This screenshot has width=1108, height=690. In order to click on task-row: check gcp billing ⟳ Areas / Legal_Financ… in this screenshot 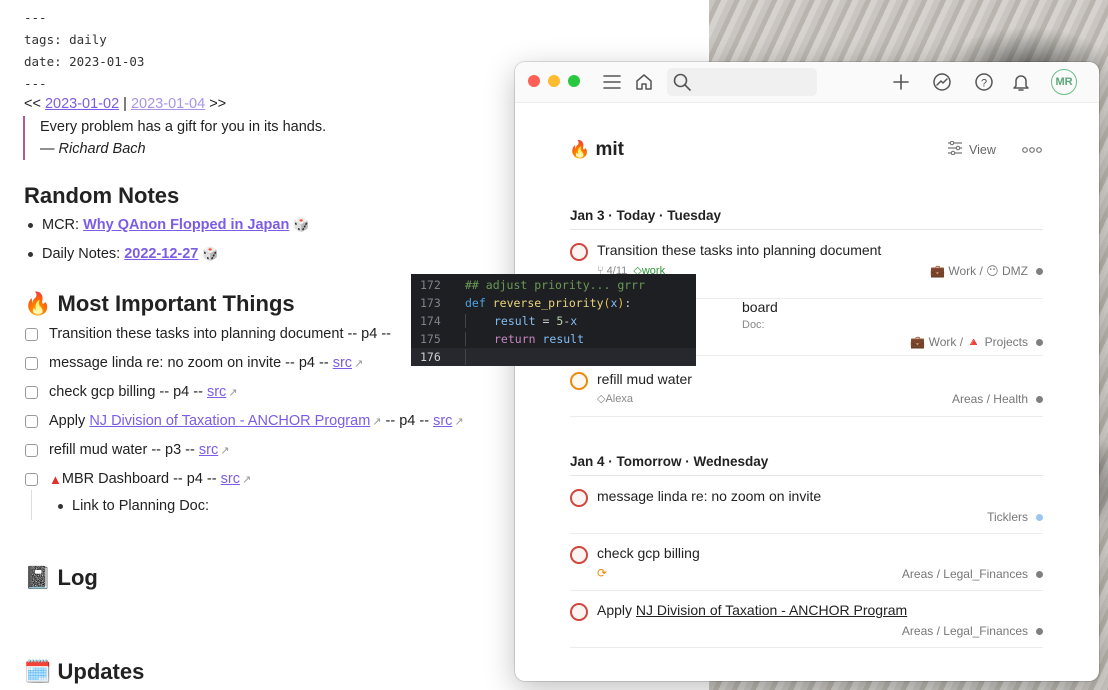, I will do `click(806, 567)`.